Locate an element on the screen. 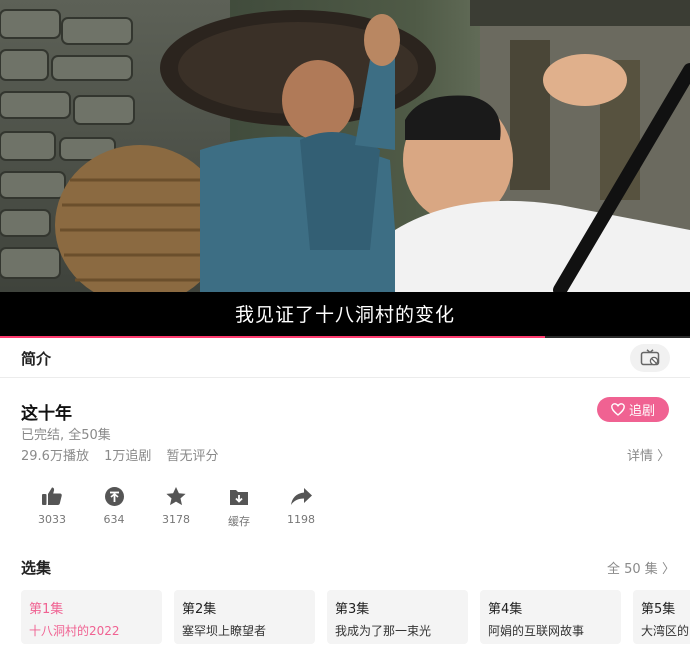 This screenshot has height=668, width=690. follow-count: 1万追剧 is located at coordinates (128, 456).